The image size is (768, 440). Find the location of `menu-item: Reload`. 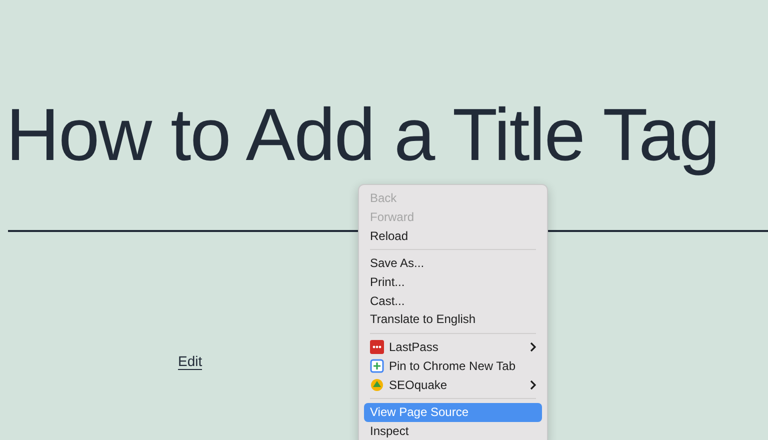

menu-item: Reload is located at coordinates (453, 236).